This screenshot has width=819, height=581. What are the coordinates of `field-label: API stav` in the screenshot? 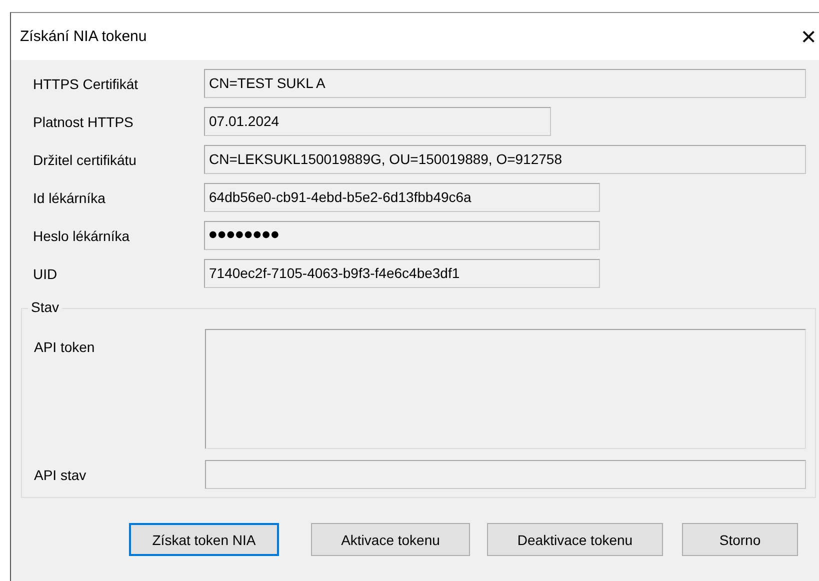 It's located at (61, 474).